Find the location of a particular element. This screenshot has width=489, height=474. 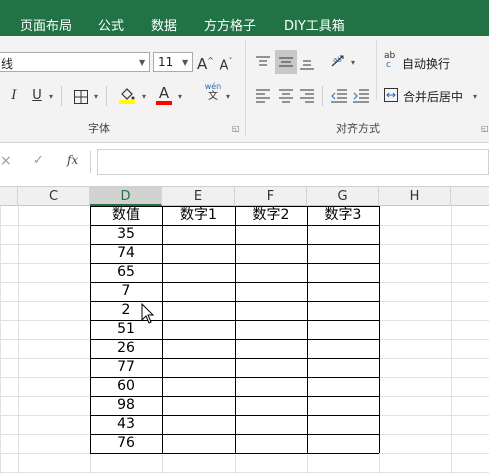

column-header-row: C D E F G H is located at coordinates (244, 196).